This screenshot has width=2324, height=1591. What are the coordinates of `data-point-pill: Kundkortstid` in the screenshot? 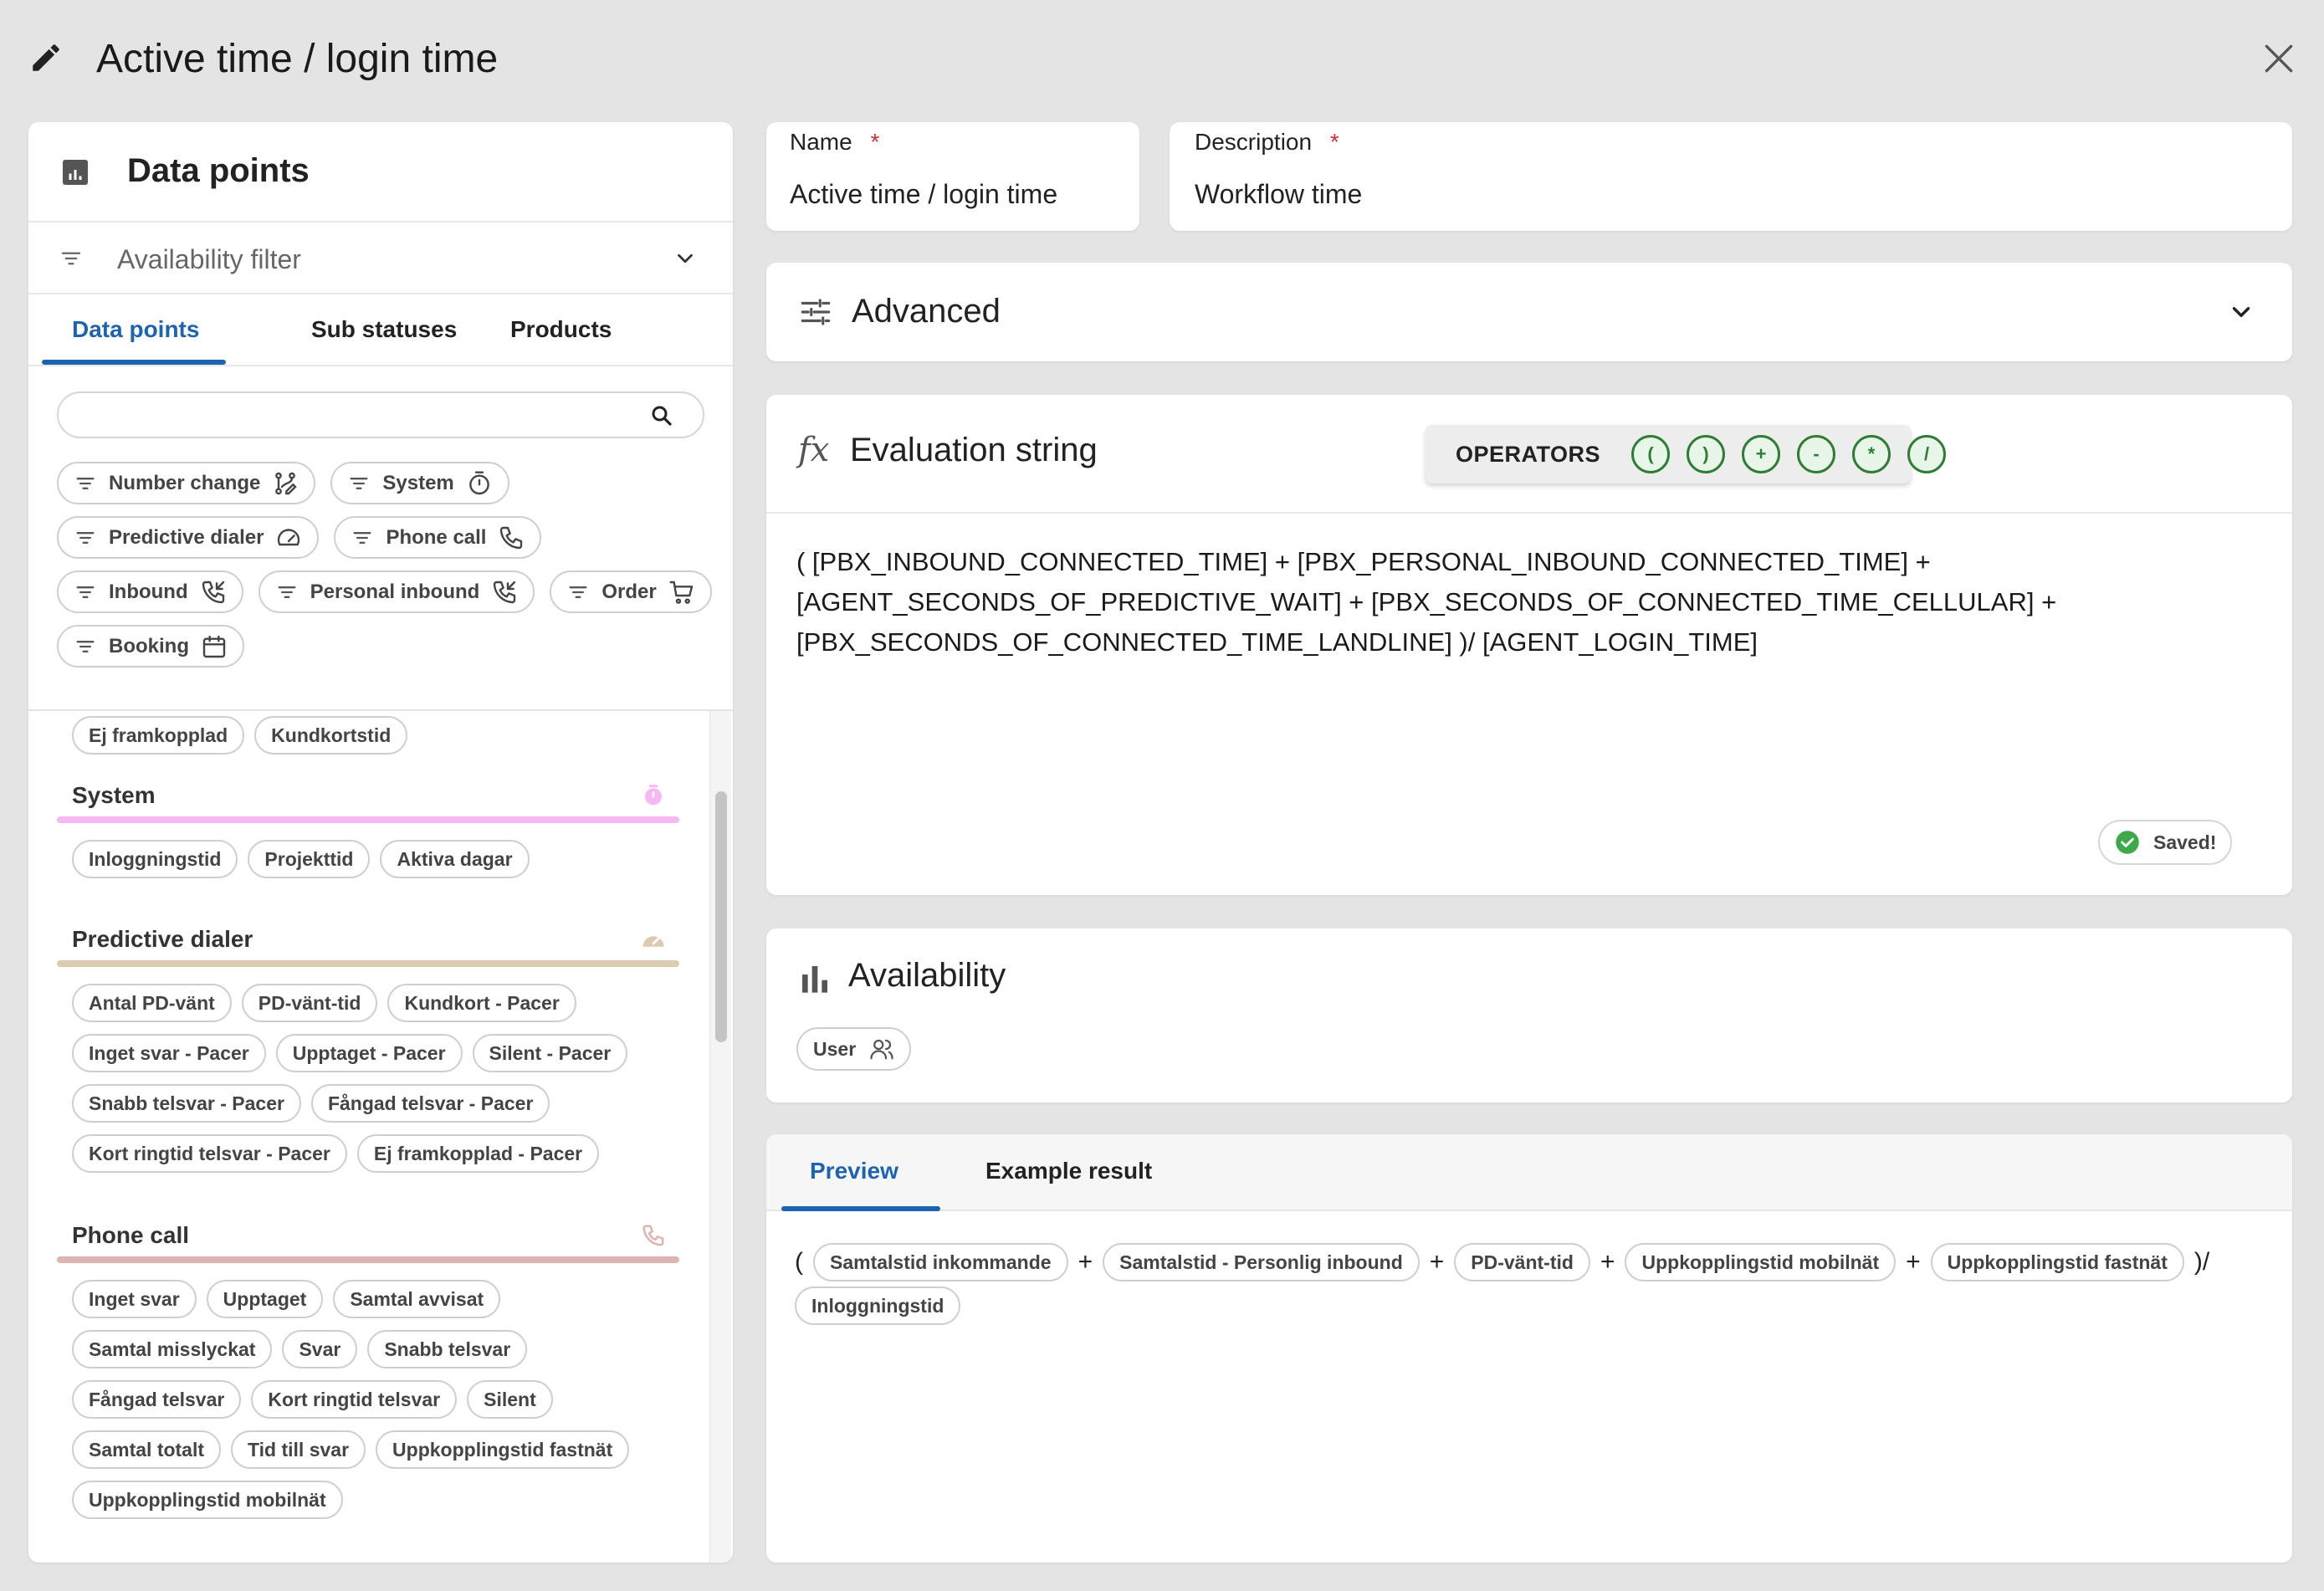 It's located at (331, 735).